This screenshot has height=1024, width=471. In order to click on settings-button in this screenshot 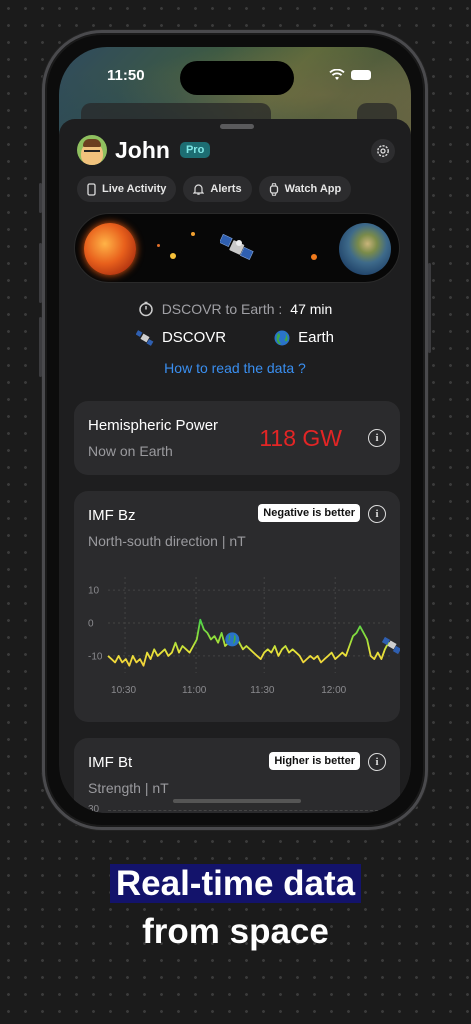, I will do `click(383, 151)`.